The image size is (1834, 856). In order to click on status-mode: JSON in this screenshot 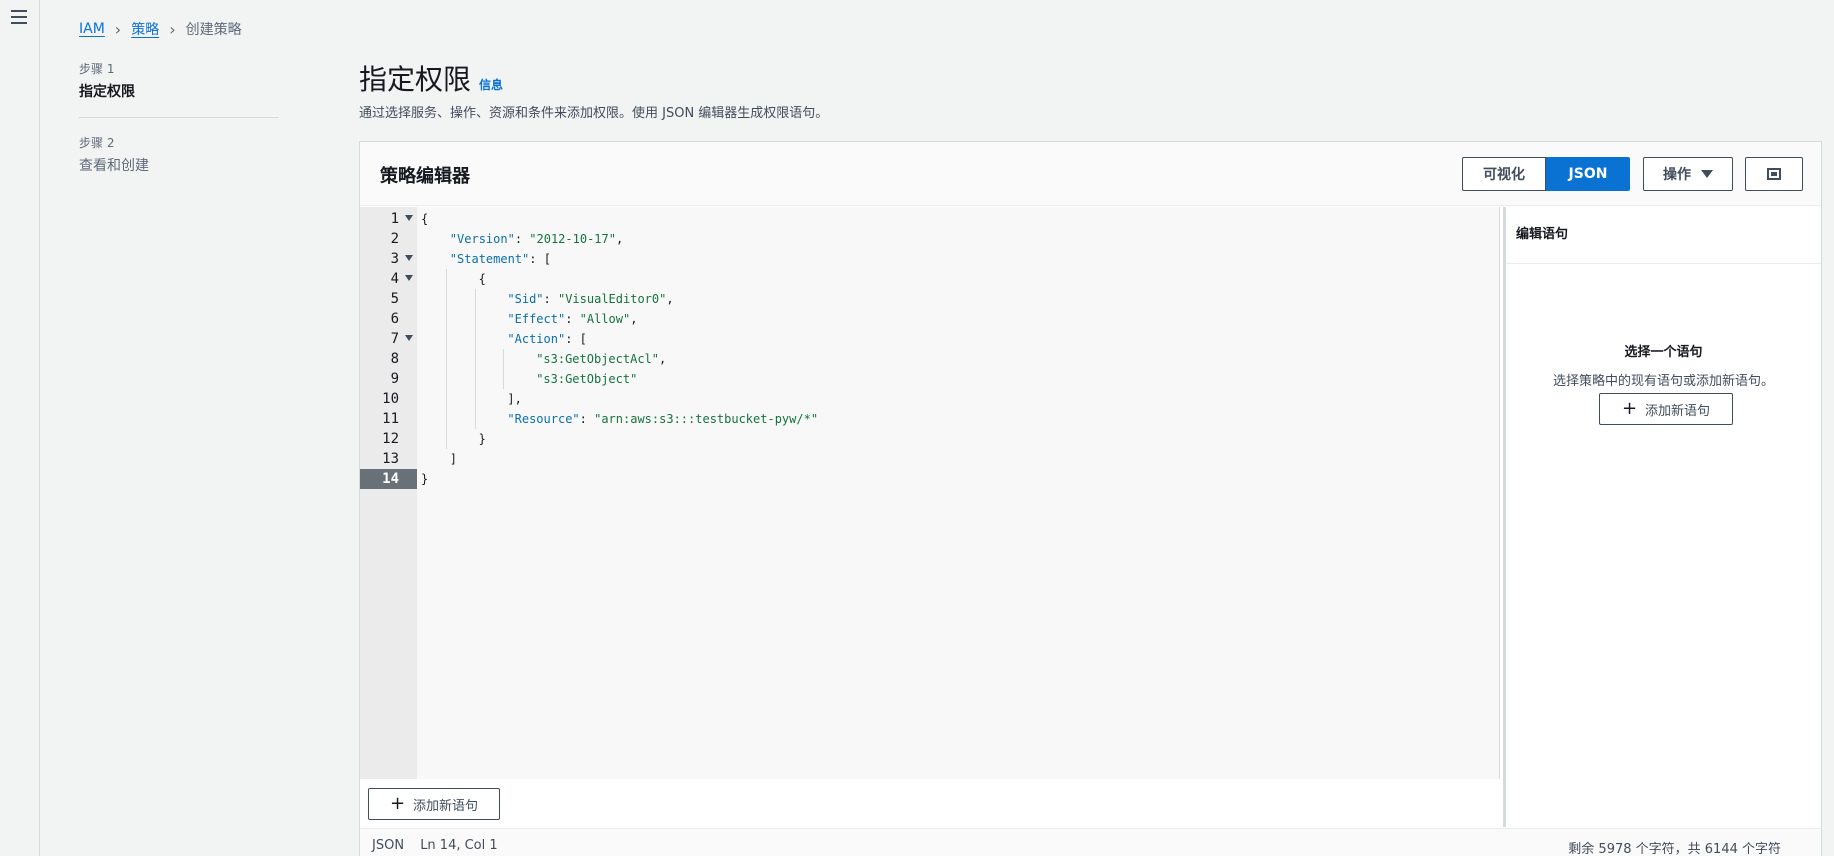, I will do `click(388, 845)`.